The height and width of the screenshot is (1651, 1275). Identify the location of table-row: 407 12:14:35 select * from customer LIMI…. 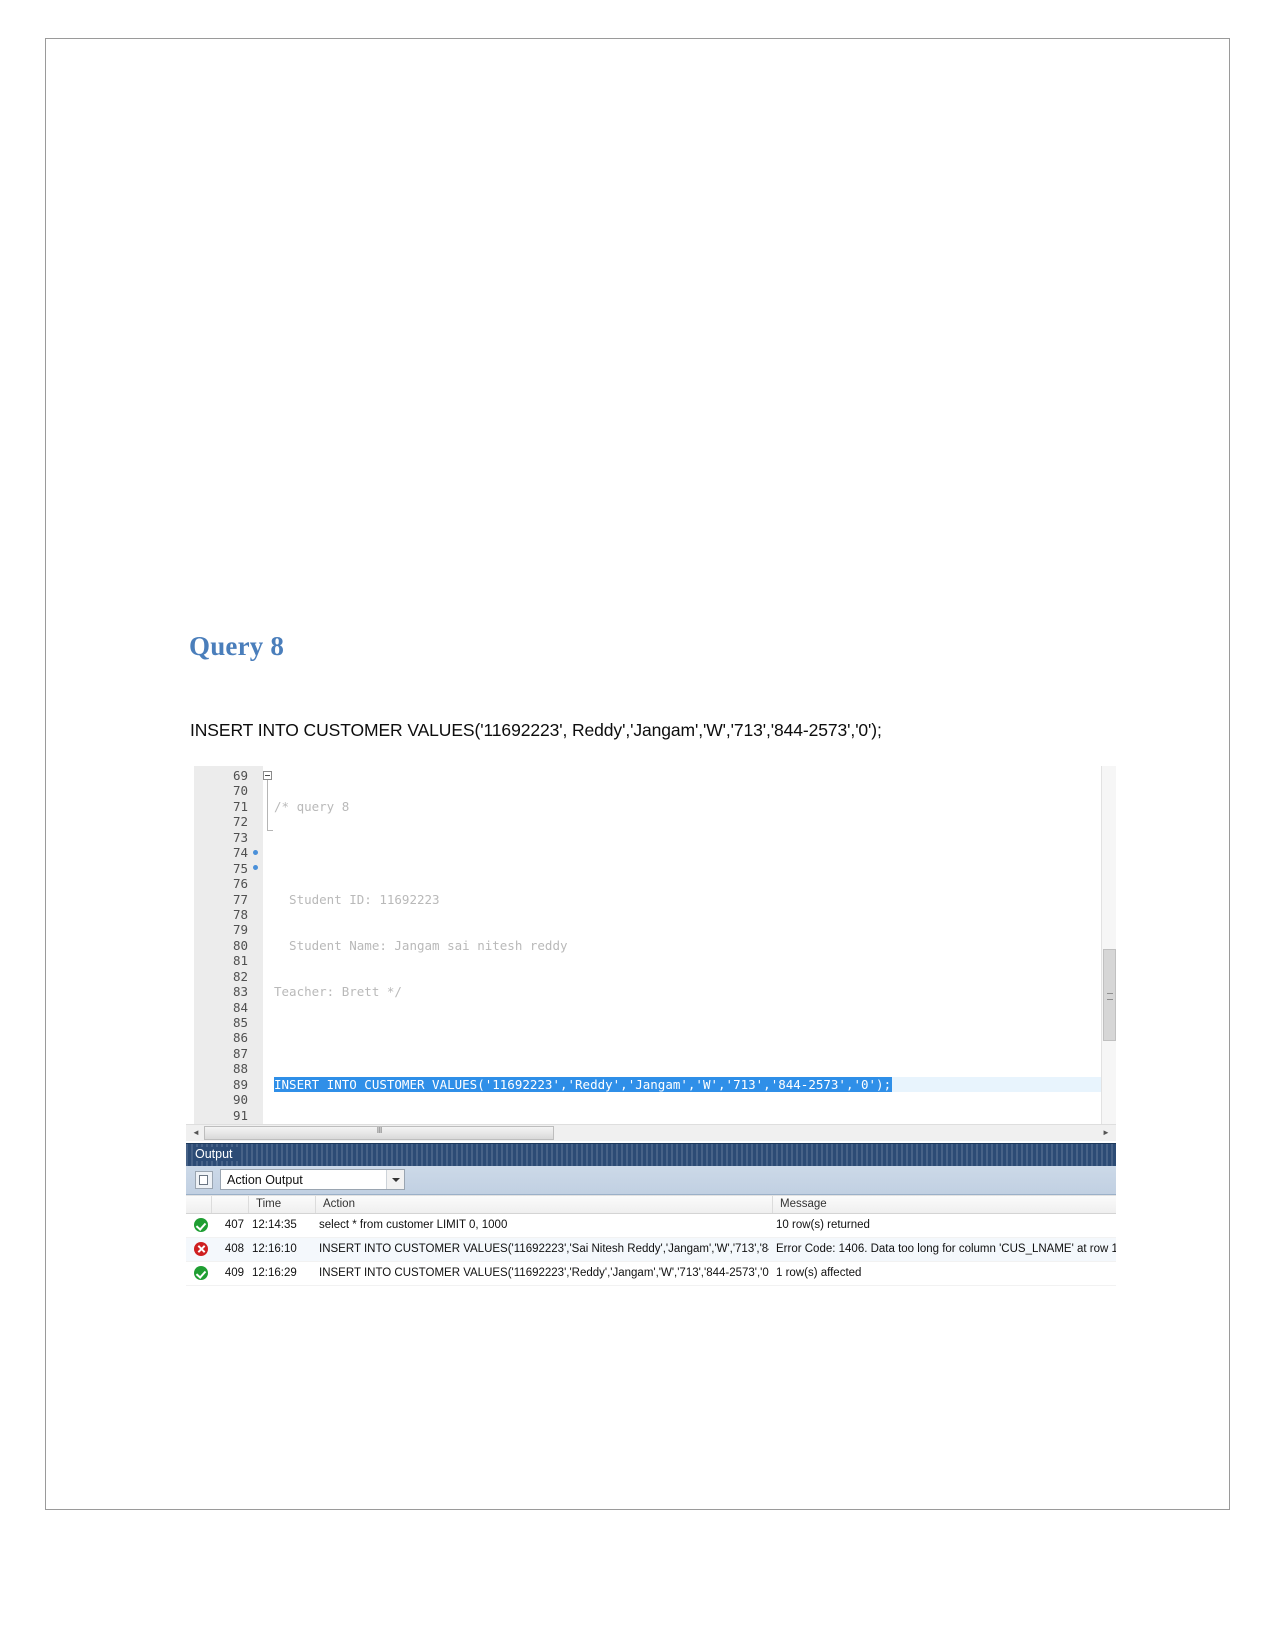
(651, 1226).